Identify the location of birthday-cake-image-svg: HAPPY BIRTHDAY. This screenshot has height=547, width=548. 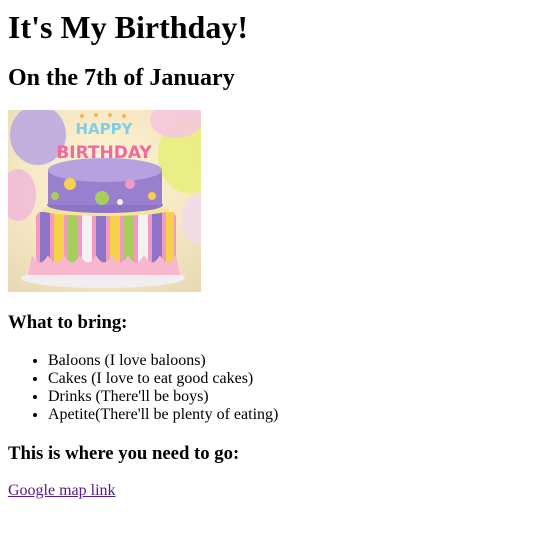
(104, 201).